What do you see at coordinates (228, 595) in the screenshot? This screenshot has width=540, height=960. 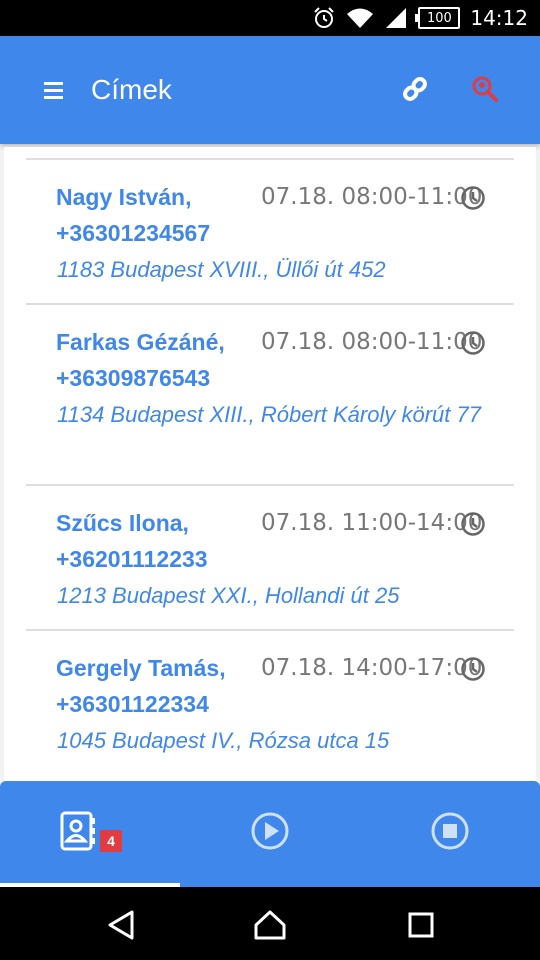 I see `contact-address: 1213 Budapest XXI., Hollandi út 25` at bounding box center [228, 595].